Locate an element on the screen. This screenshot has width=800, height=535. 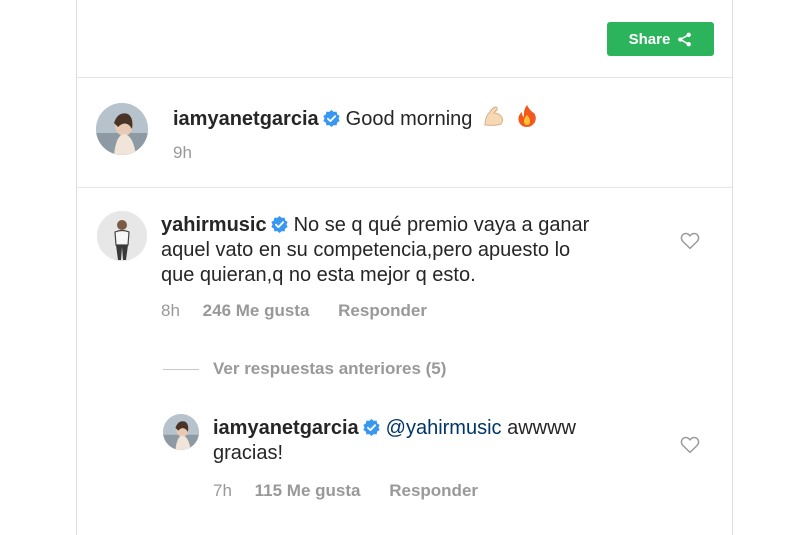
reply1-text-line2: gracias! is located at coordinates (248, 453).